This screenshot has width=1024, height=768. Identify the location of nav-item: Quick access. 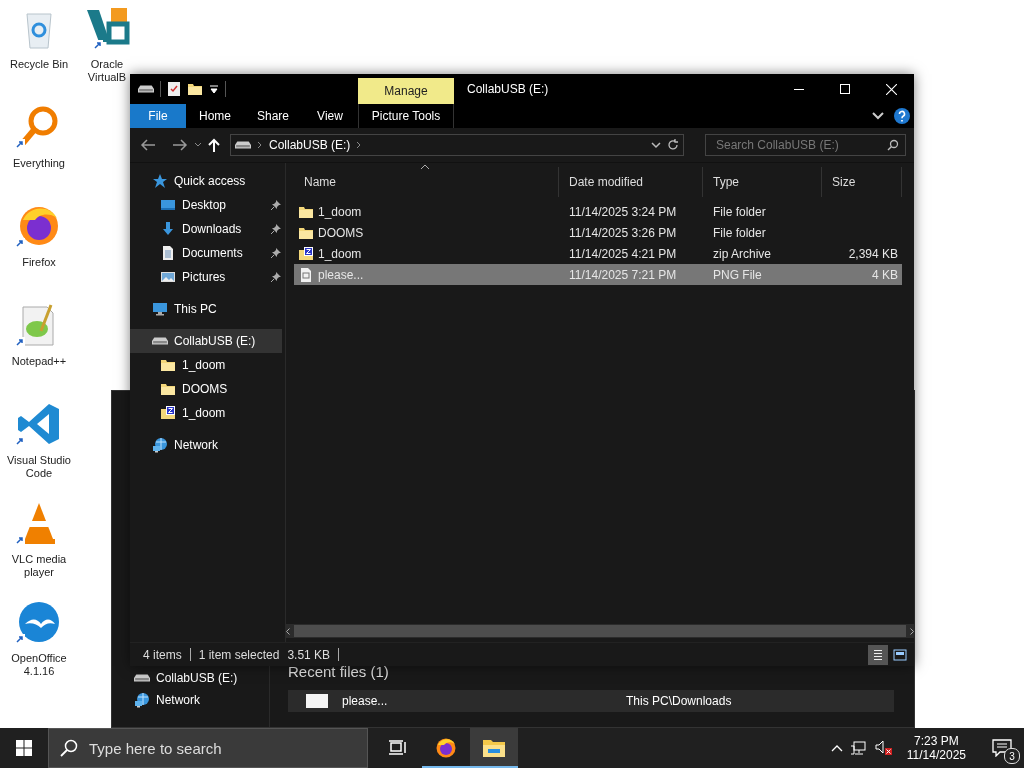
(207, 181).